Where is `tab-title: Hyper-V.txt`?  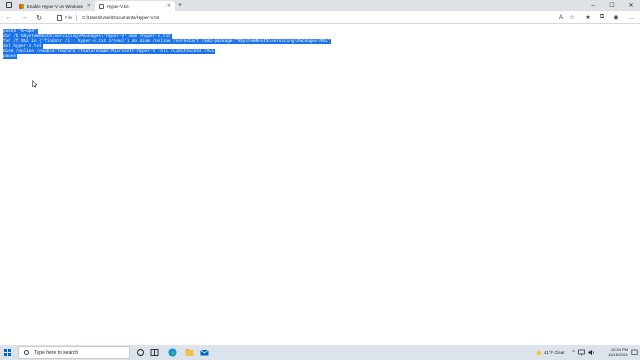 tab-title: Hyper-V.txt is located at coordinates (118, 6).